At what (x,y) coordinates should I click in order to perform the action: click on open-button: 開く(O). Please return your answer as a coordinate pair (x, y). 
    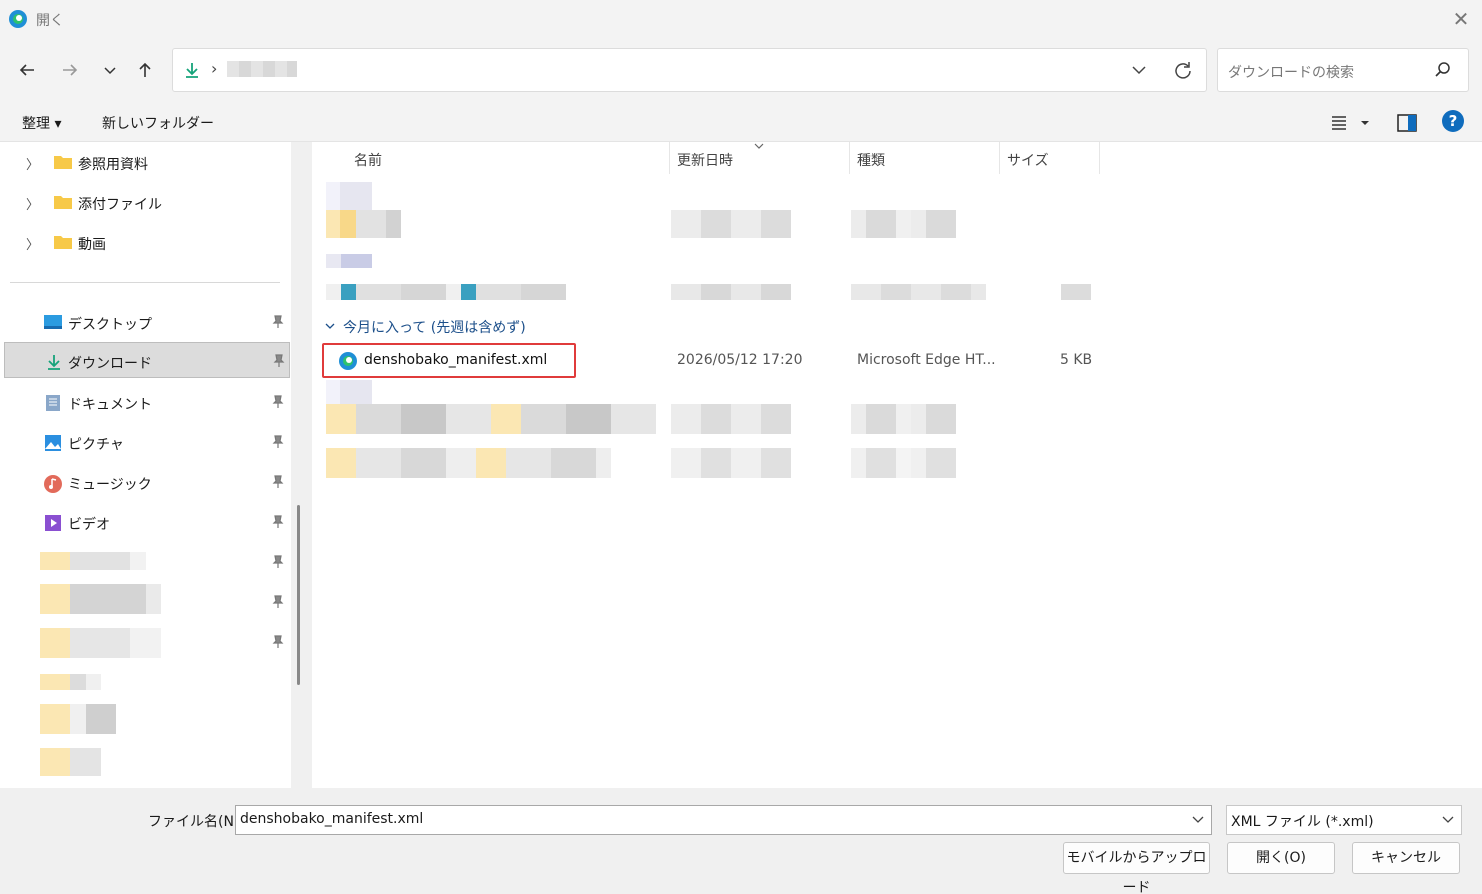
    Looking at the image, I should click on (1281, 858).